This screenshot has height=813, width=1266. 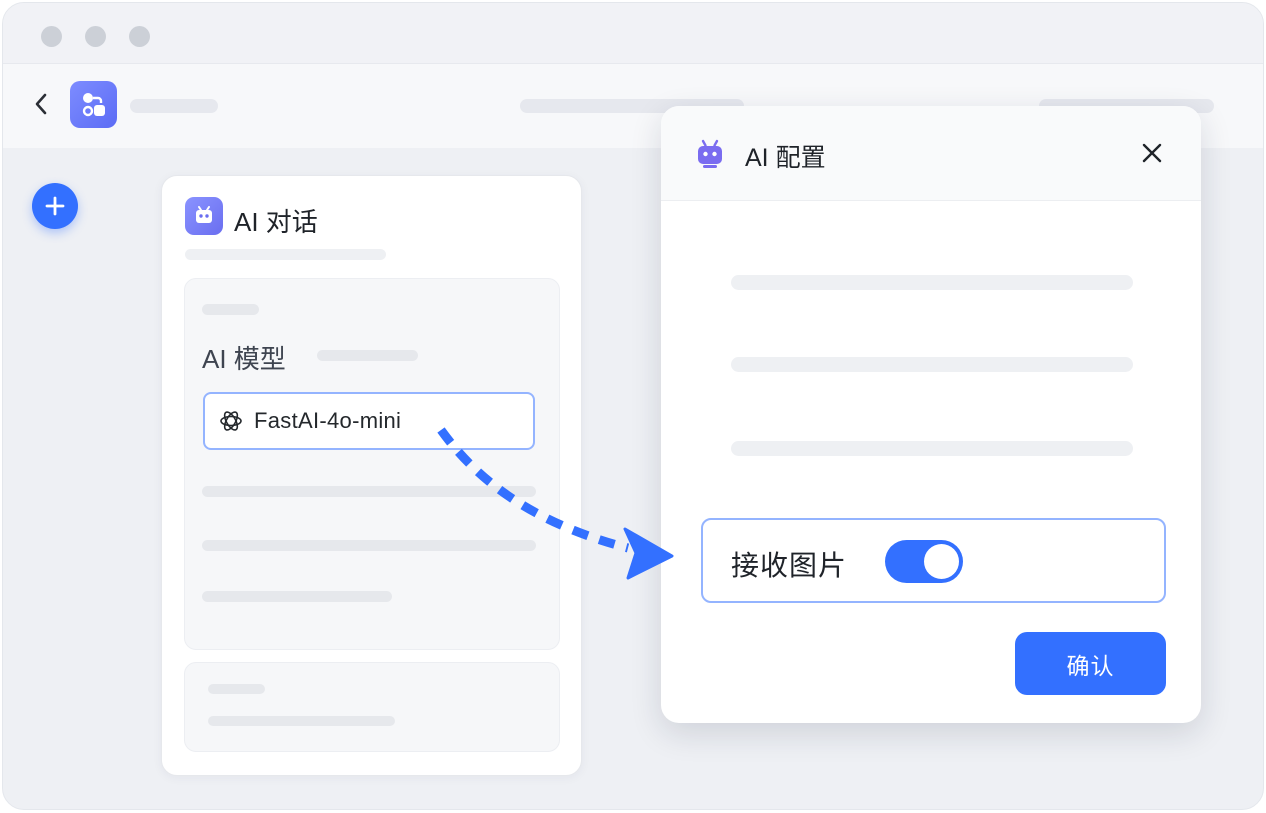 What do you see at coordinates (244, 359) in the screenshot?
I see `model-label: AI 模型` at bounding box center [244, 359].